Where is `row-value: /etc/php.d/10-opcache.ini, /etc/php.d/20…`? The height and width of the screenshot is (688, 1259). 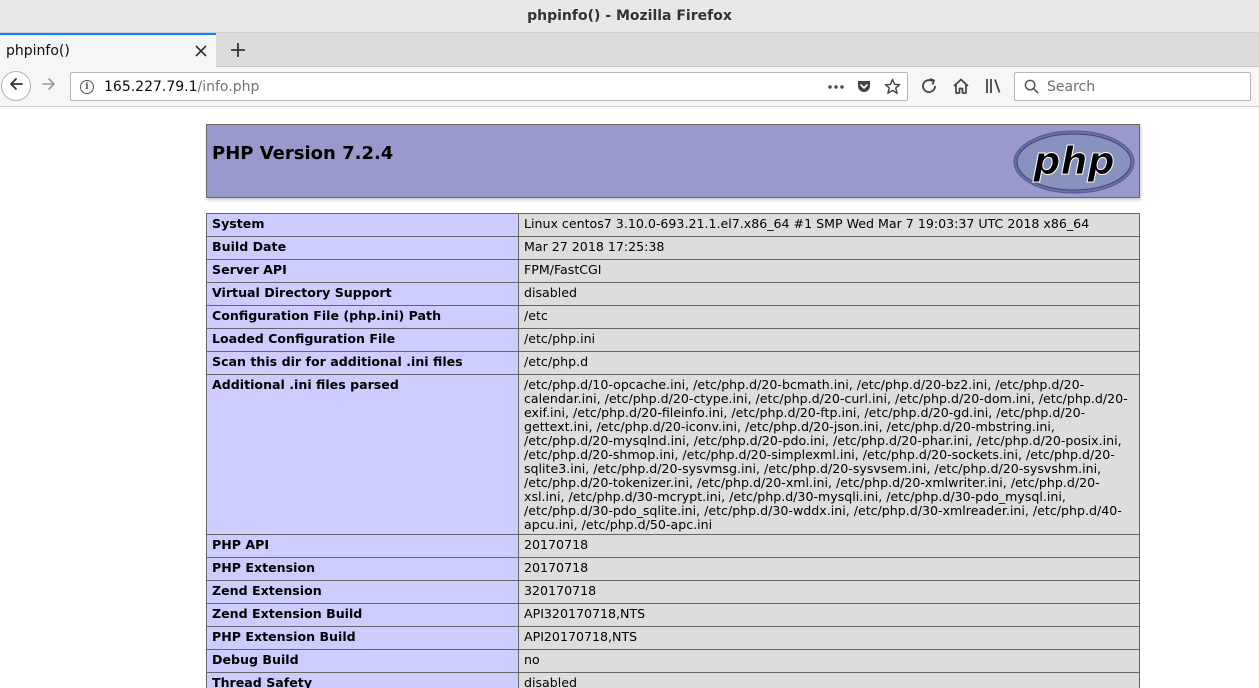 row-value: /etc/php.d/10-opcache.ini, /etc/php.d/20… is located at coordinates (829, 454).